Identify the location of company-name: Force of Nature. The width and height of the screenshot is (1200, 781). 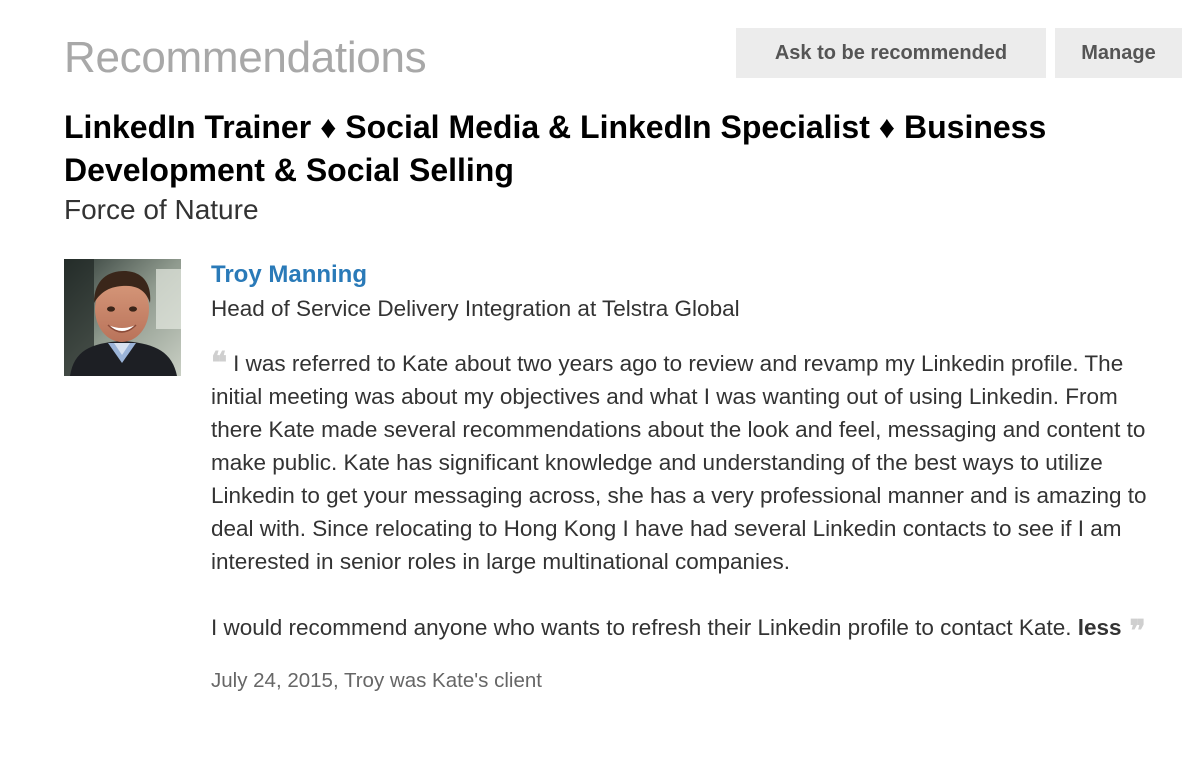
(161, 209).